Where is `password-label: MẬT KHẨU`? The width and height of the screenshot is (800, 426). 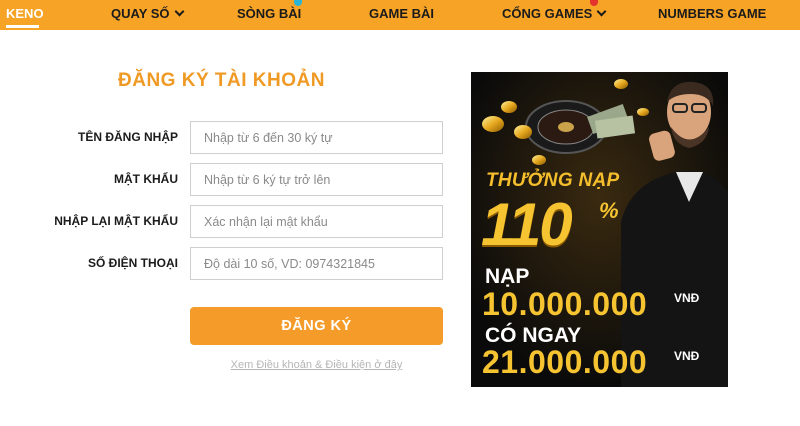 password-label: MẬT KHẨU is located at coordinates (146, 179).